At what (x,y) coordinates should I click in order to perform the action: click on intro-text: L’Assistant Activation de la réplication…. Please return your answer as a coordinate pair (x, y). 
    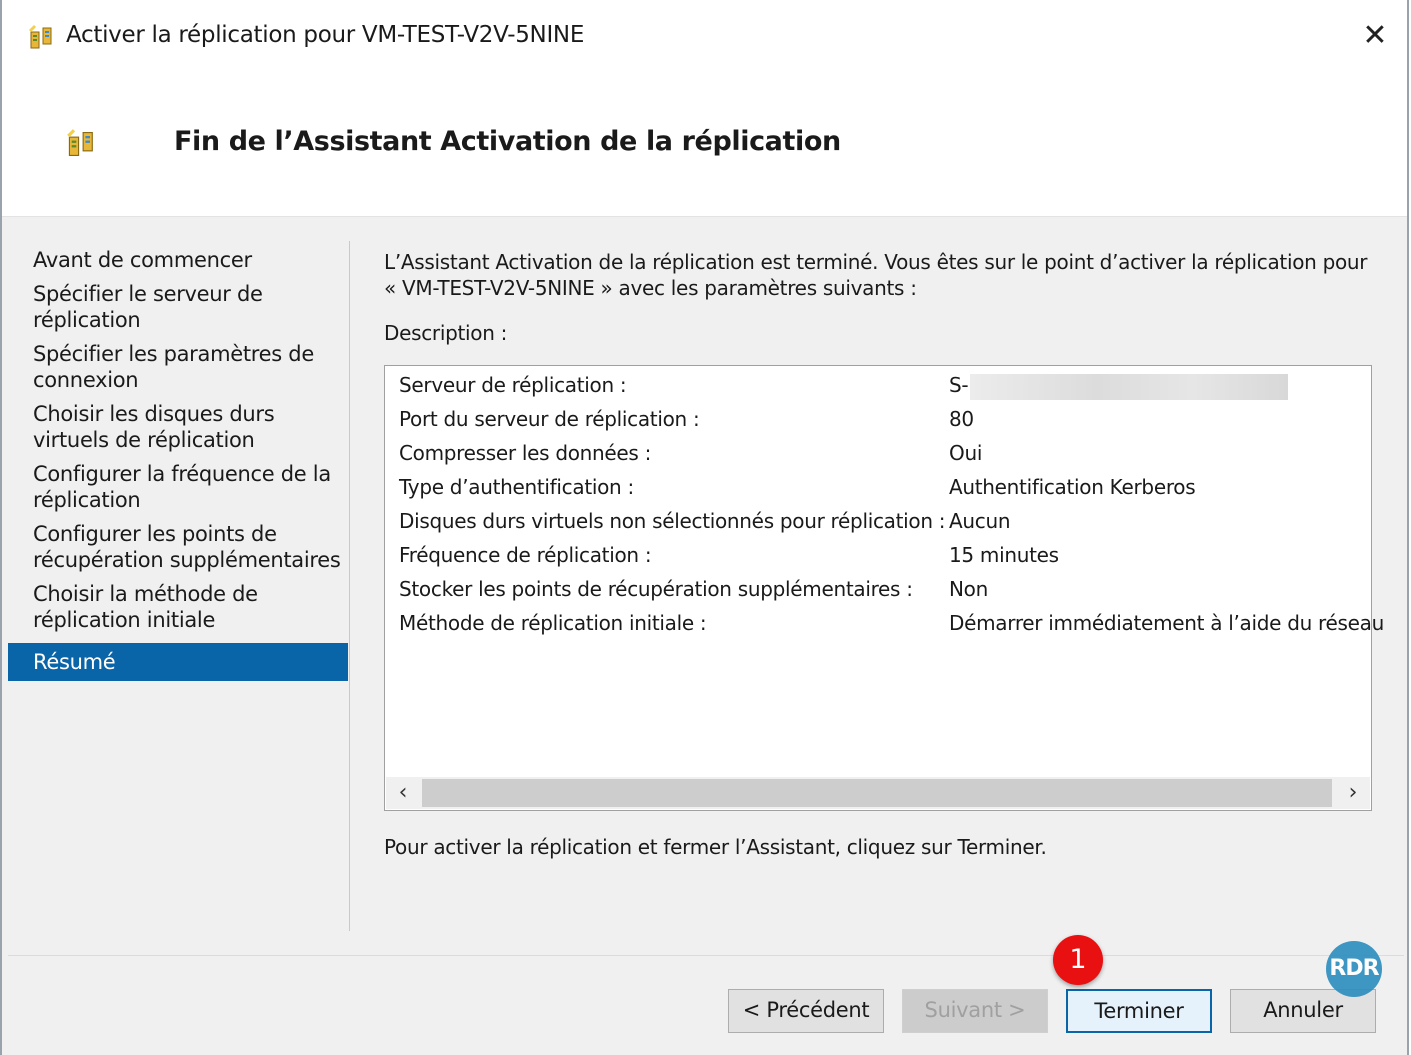
    Looking at the image, I should click on (881, 275).